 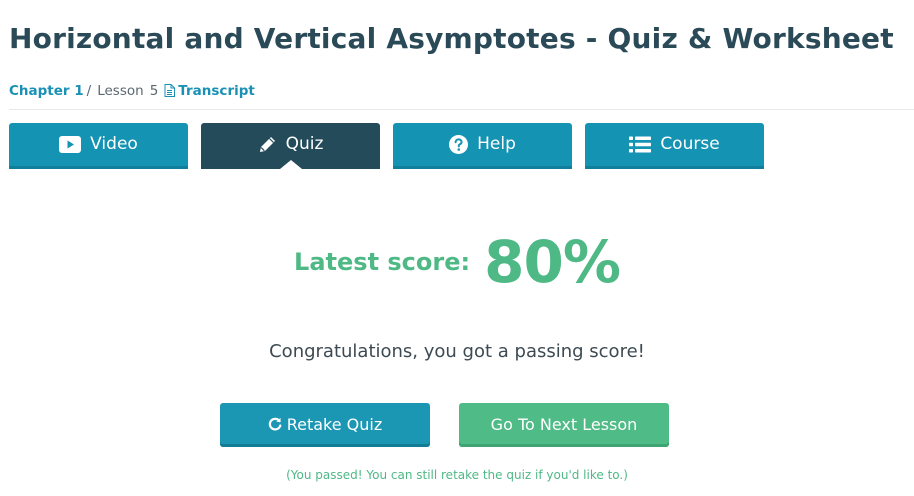 I want to click on tab-video: Video, so click(x=98, y=146).